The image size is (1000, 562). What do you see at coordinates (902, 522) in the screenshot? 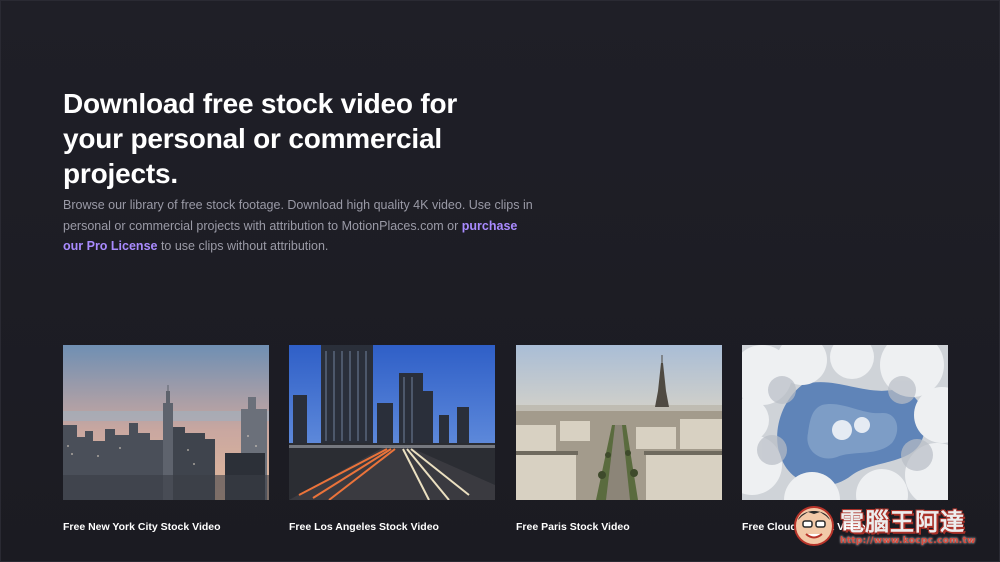
I see `watermark-text: 電腦王阿達` at bounding box center [902, 522].